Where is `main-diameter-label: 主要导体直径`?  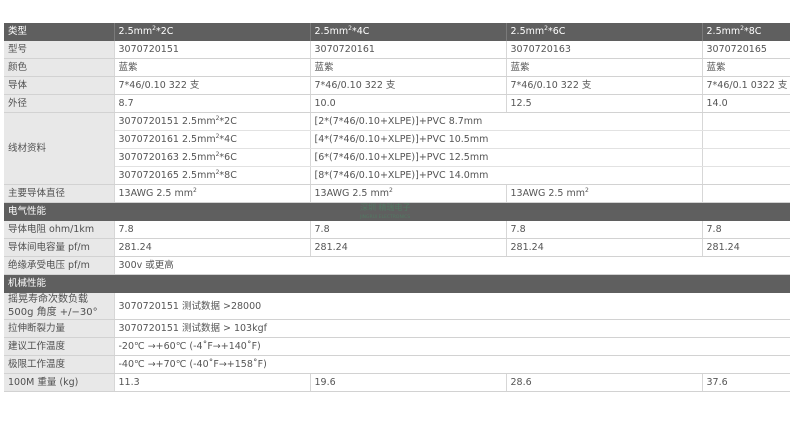 main-diameter-label: 主要导体直径 is located at coordinates (59, 193).